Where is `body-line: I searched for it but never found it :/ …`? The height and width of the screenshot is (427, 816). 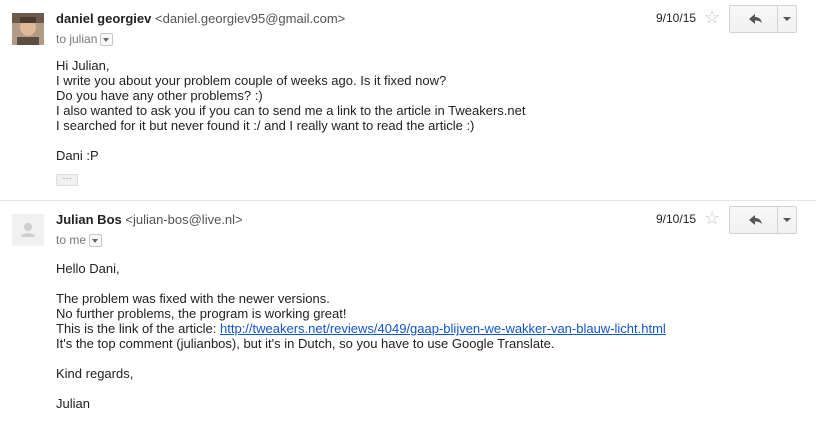 body-line: I searched for it but never found it :/ … is located at coordinates (265, 125).